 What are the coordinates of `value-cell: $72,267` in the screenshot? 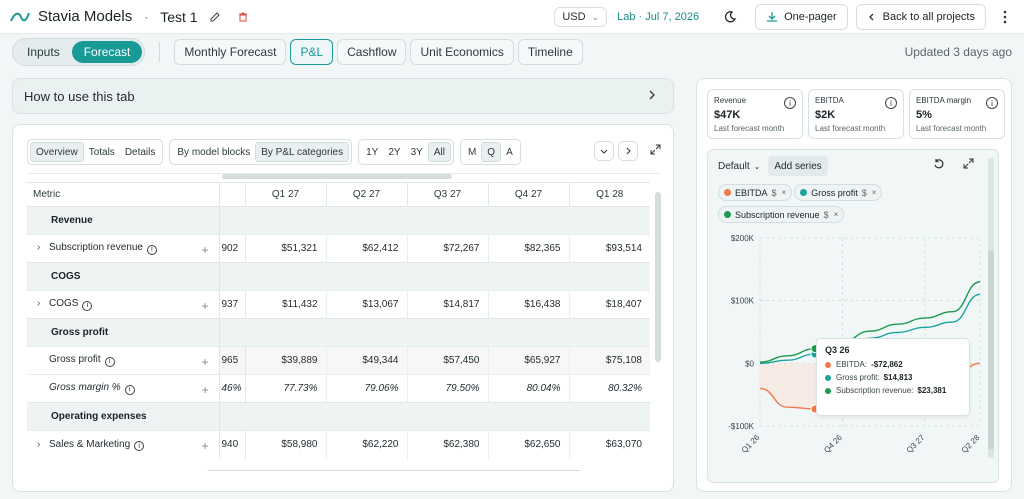 It's located at (447, 248).